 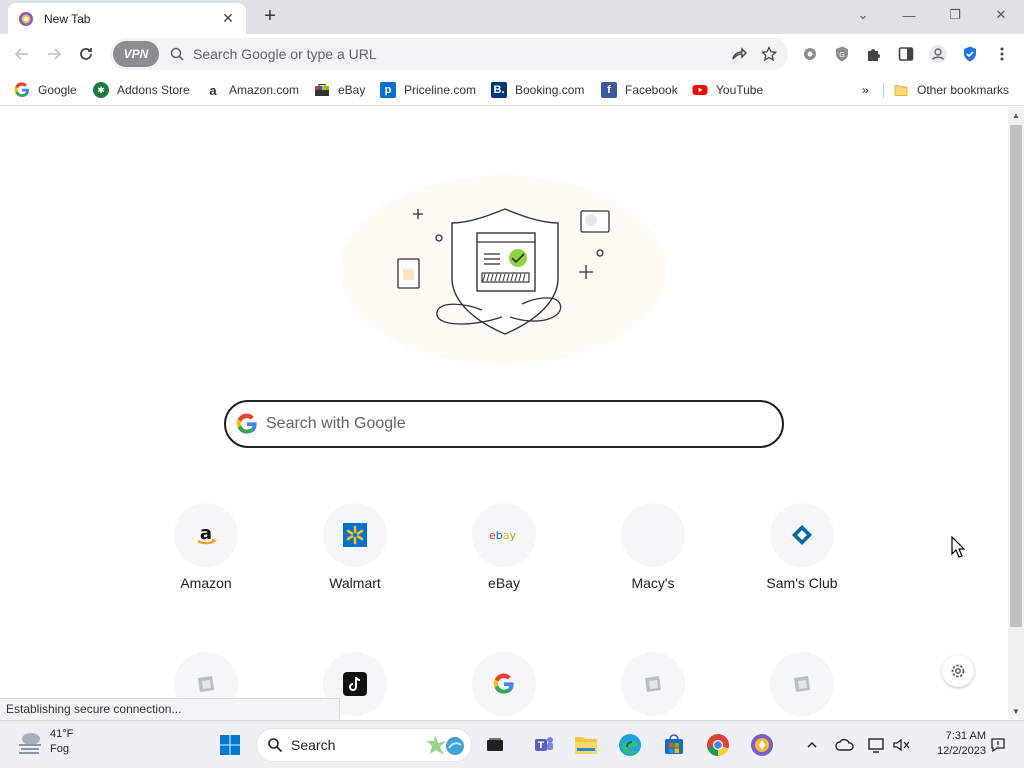 I want to click on priceline-icon: p, so click(x=388, y=90).